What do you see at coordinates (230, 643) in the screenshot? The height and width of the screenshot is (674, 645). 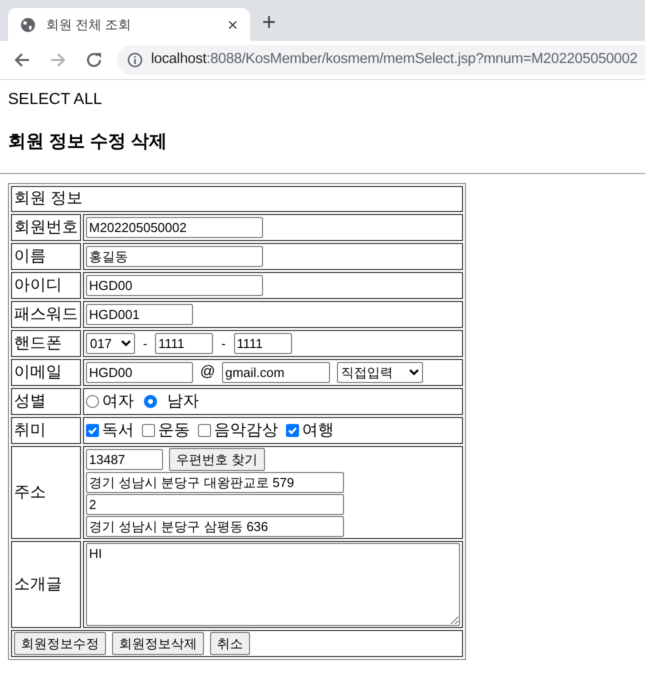 I see `form-button: 취소` at bounding box center [230, 643].